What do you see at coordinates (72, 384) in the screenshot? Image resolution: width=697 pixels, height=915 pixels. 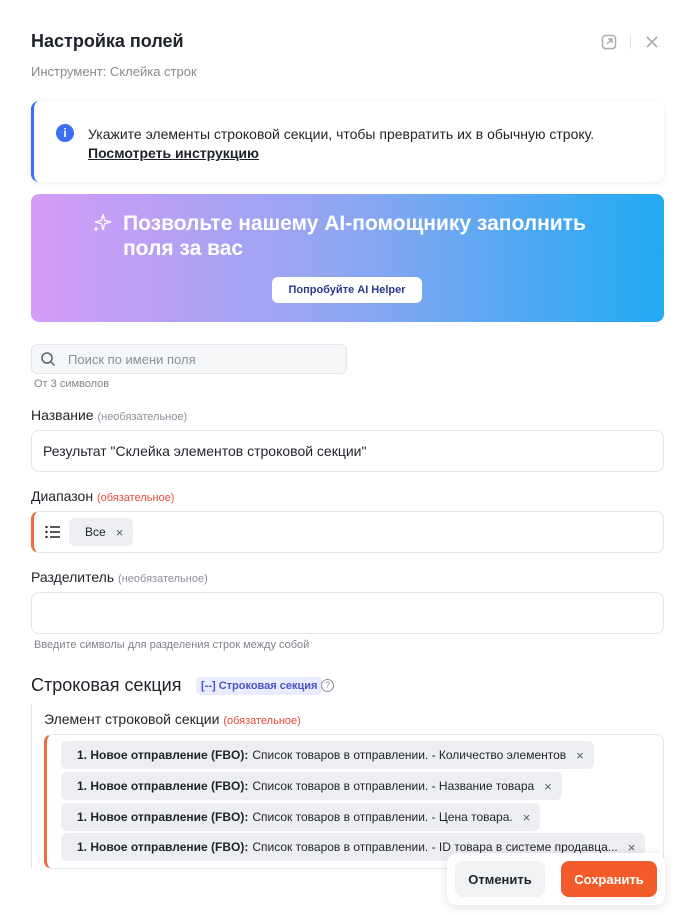 I see `search-hint: От 3 символов` at bounding box center [72, 384].